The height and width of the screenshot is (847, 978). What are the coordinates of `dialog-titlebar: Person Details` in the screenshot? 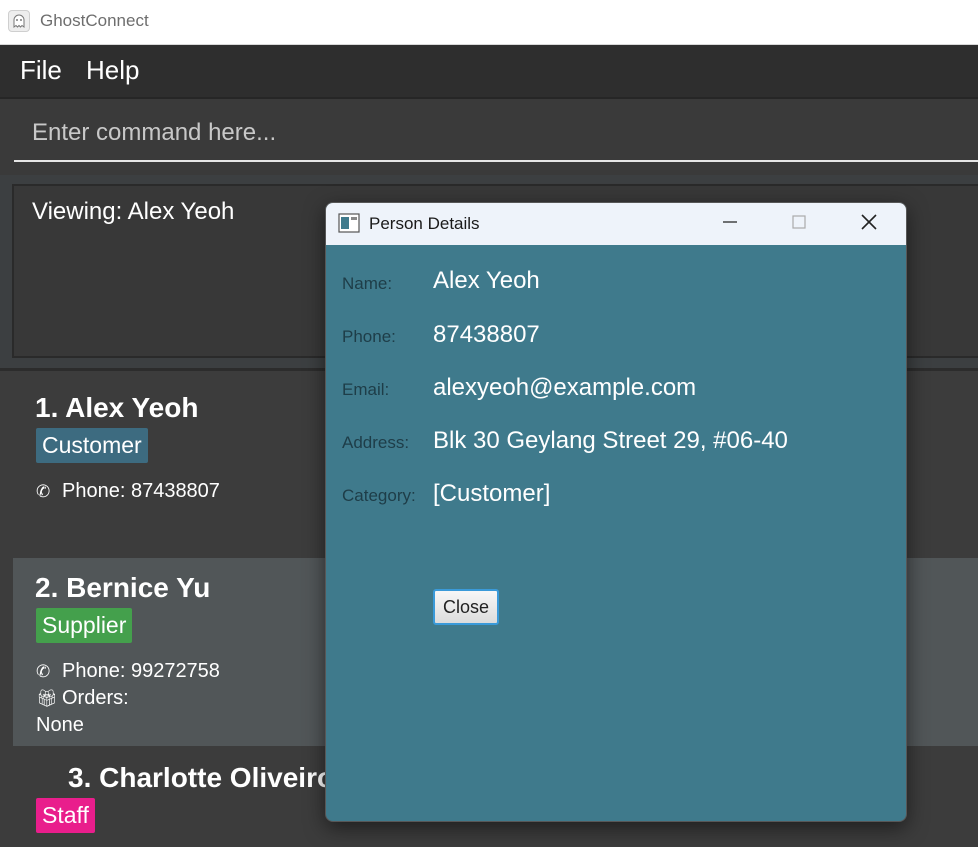 It's located at (616, 224).